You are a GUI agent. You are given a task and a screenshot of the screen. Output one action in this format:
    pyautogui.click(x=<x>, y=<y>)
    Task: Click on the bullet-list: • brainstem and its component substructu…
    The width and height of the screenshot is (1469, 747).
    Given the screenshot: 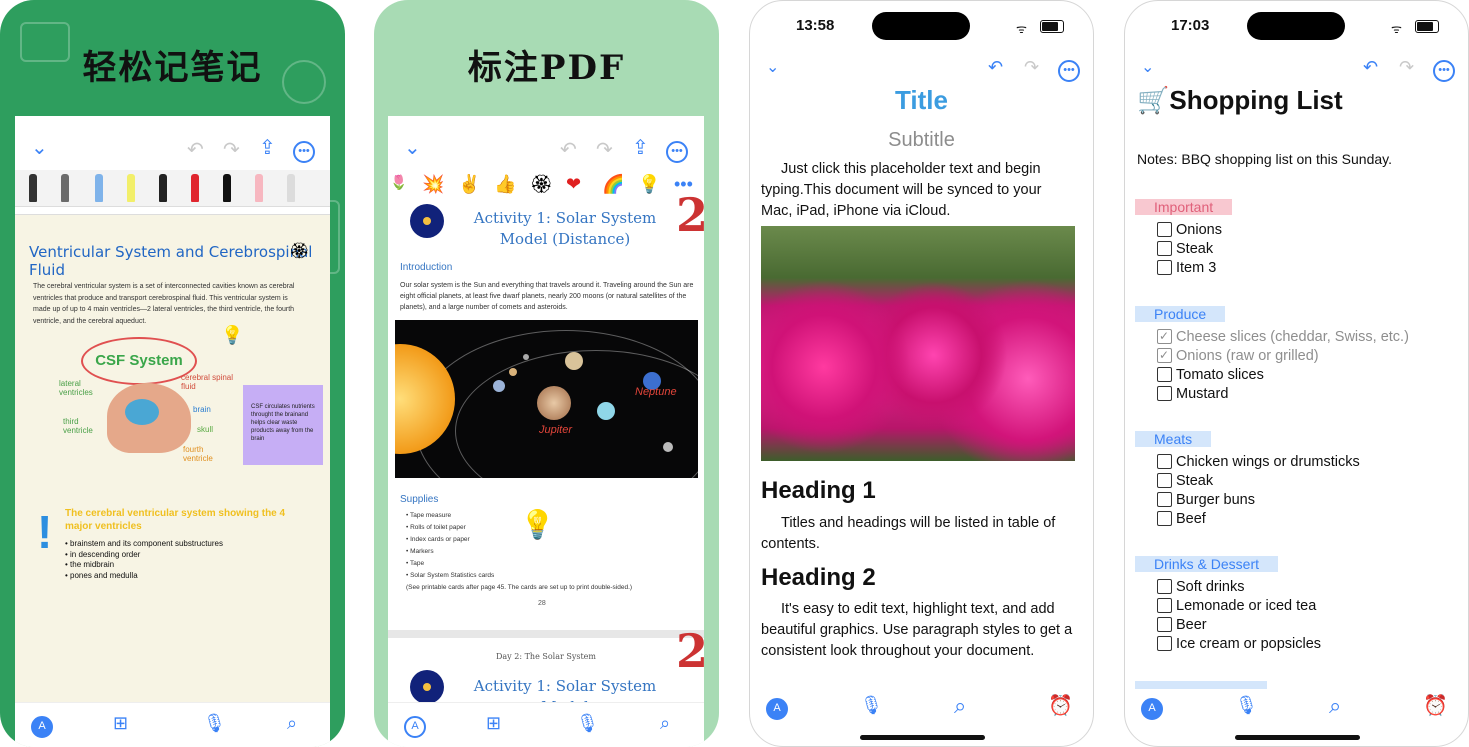 What is the action you would take?
    pyautogui.click(x=155, y=560)
    